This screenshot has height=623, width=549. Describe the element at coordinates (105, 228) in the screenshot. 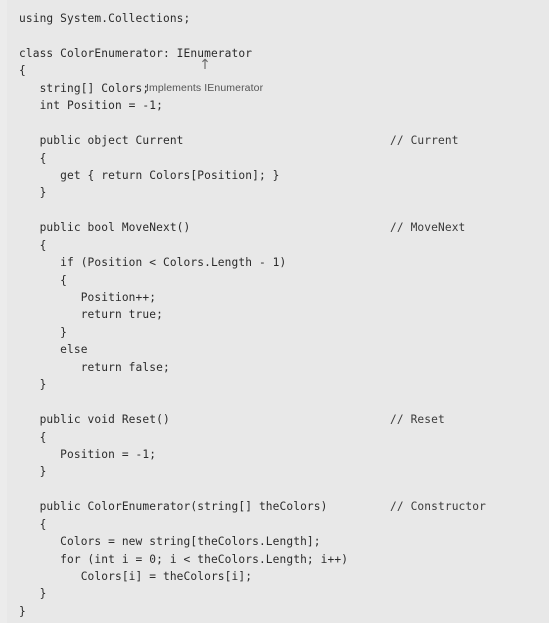

I see `code-line-text: public bool MoveNext()` at that location.